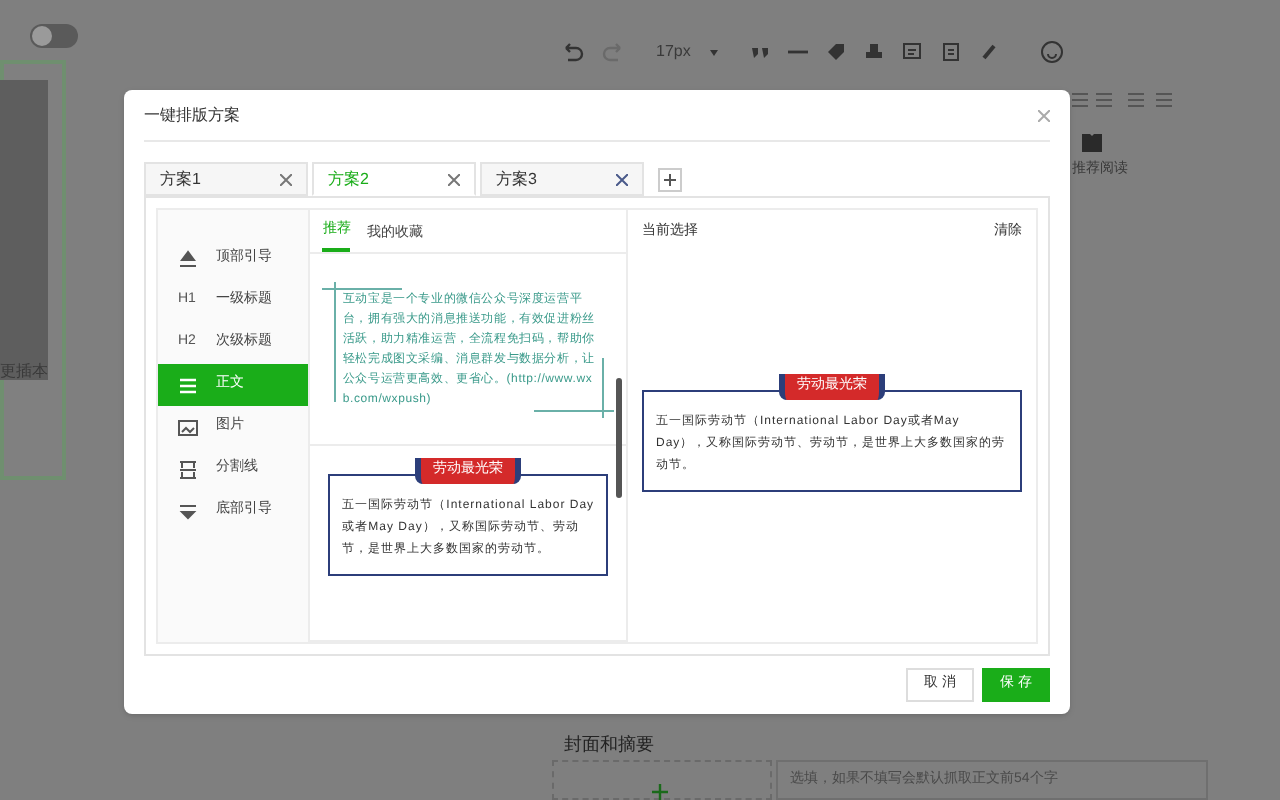 The width and height of the screenshot is (1280, 800). Describe the element at coordinates (188, 385) in the screenshot. I see `list-icon` at that location.